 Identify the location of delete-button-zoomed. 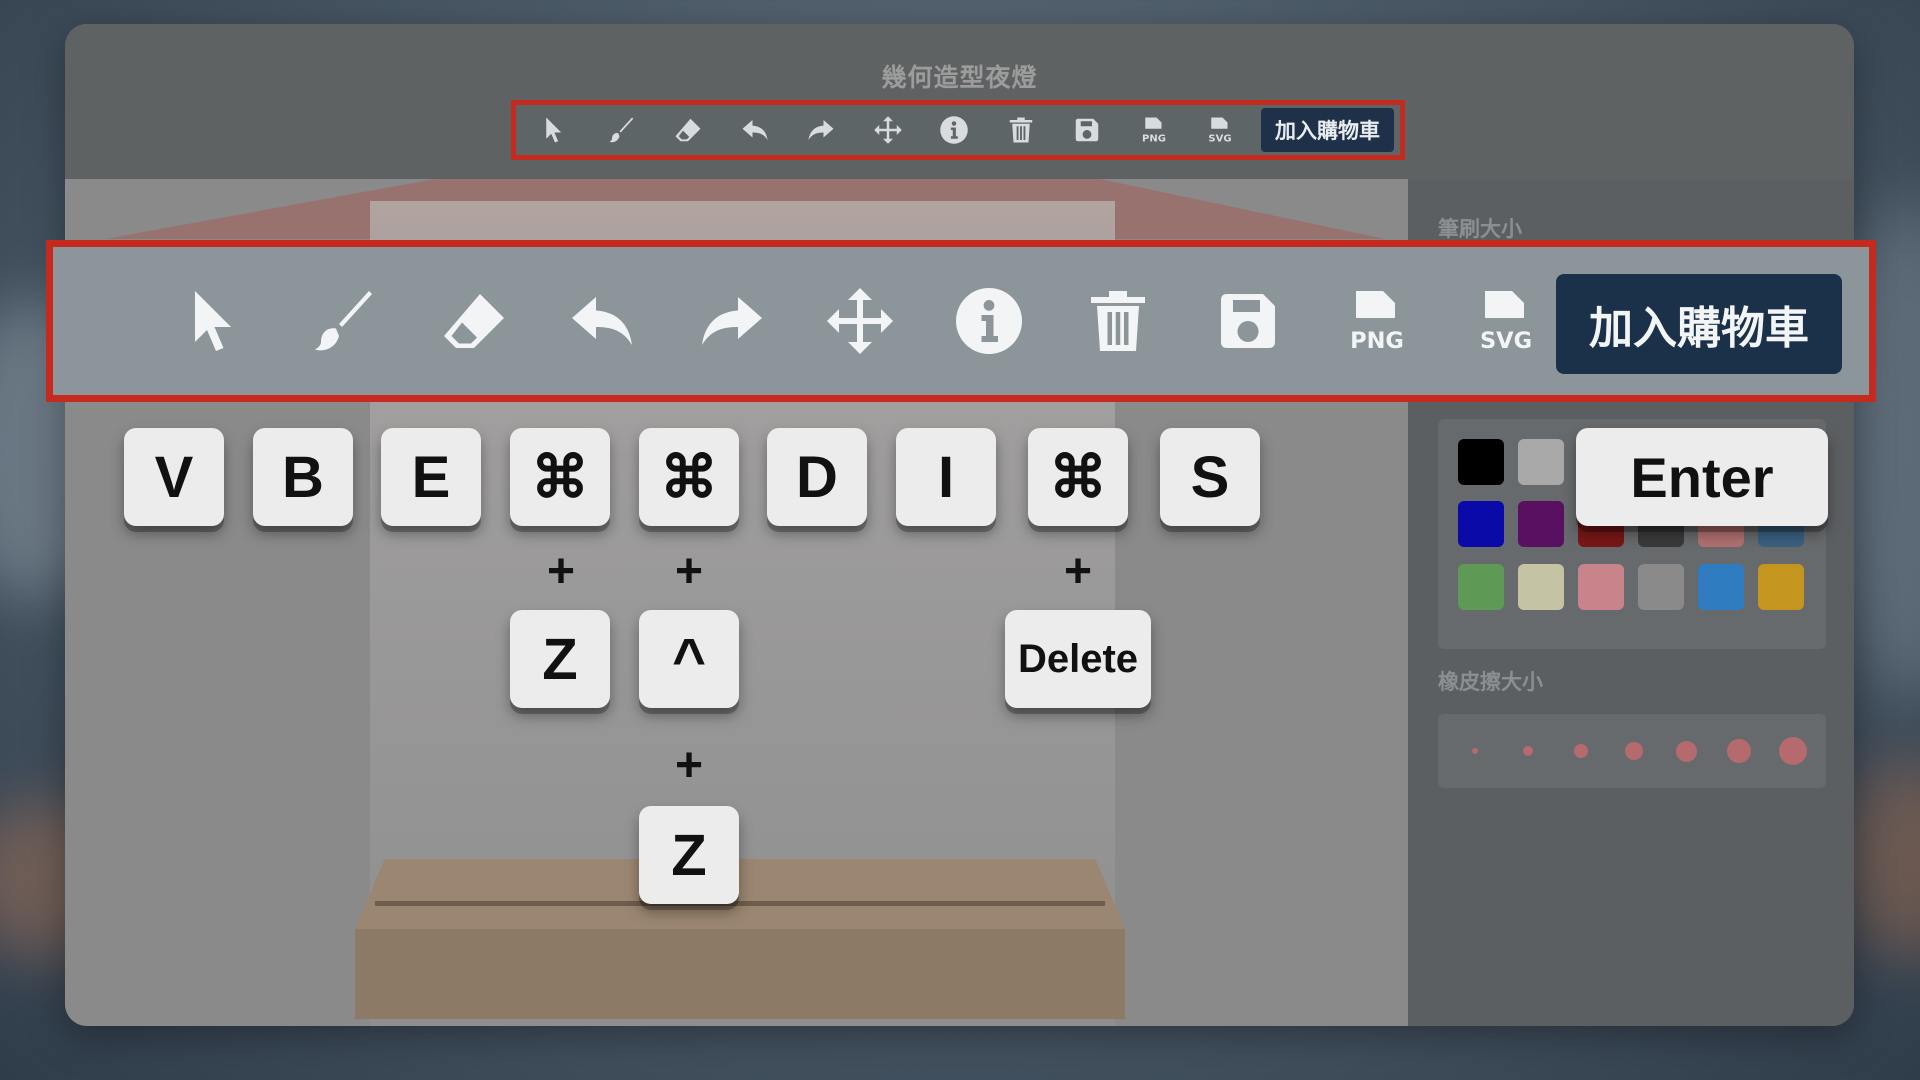
(1118, 321).